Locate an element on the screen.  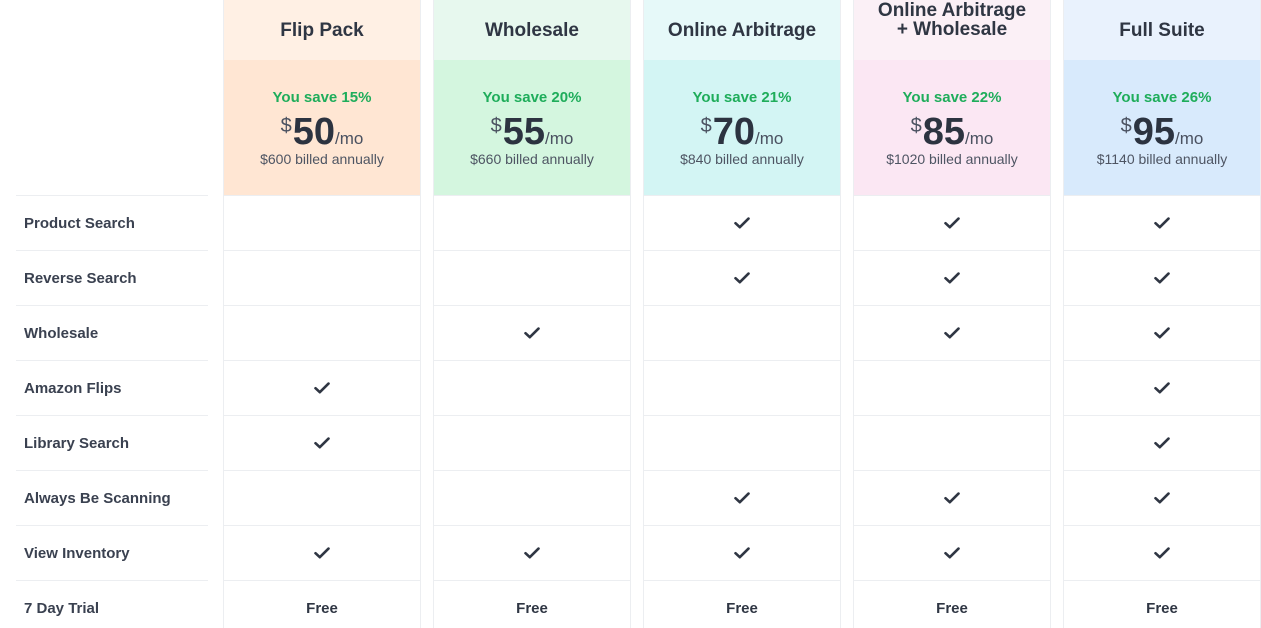
plan-title: Online Arbitrage is located at coordinates (742, 30).